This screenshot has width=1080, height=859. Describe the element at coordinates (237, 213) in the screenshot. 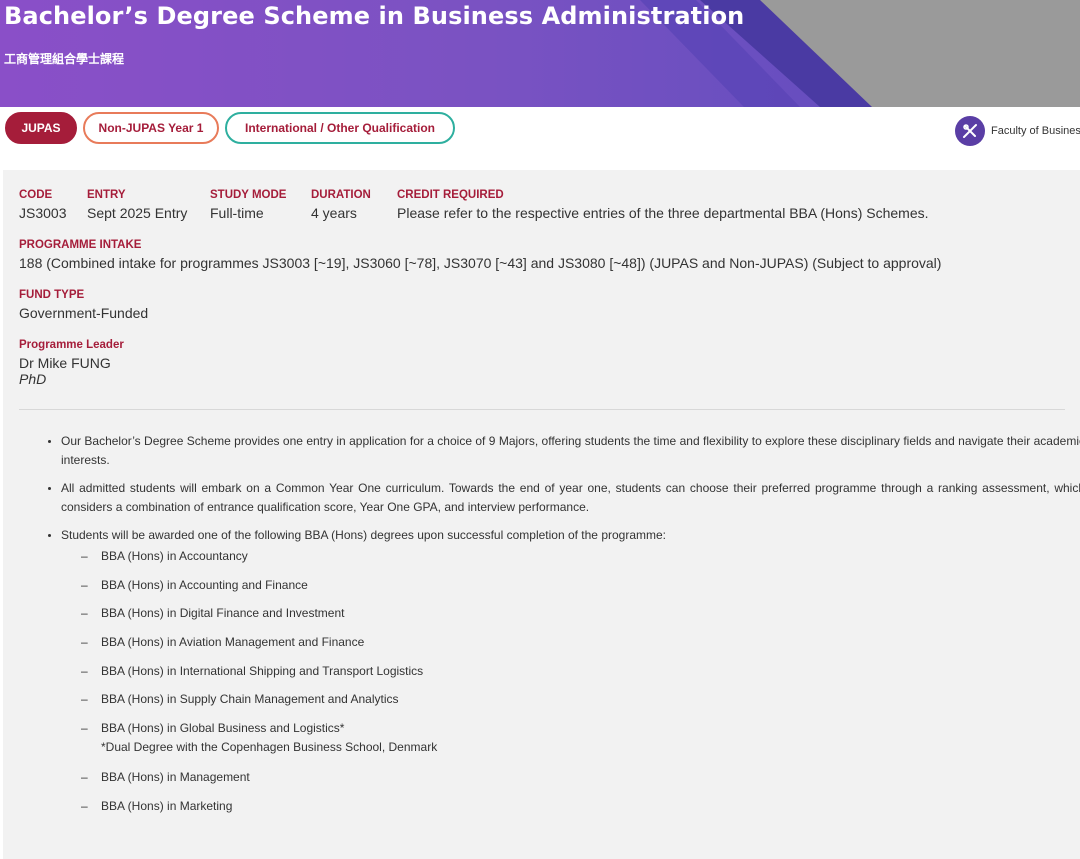

I see `study-mode-value: Full-time` at that location.